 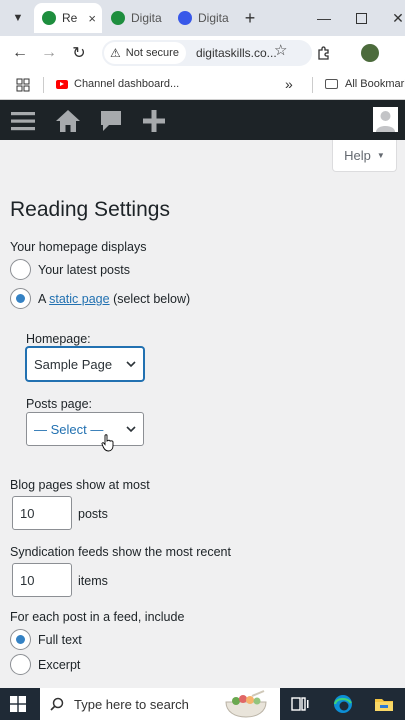 What do you see at coordinates (380, 155) in the screenshot?
I see `caret-down-icon: ▼` at bounding box center [380, 155].